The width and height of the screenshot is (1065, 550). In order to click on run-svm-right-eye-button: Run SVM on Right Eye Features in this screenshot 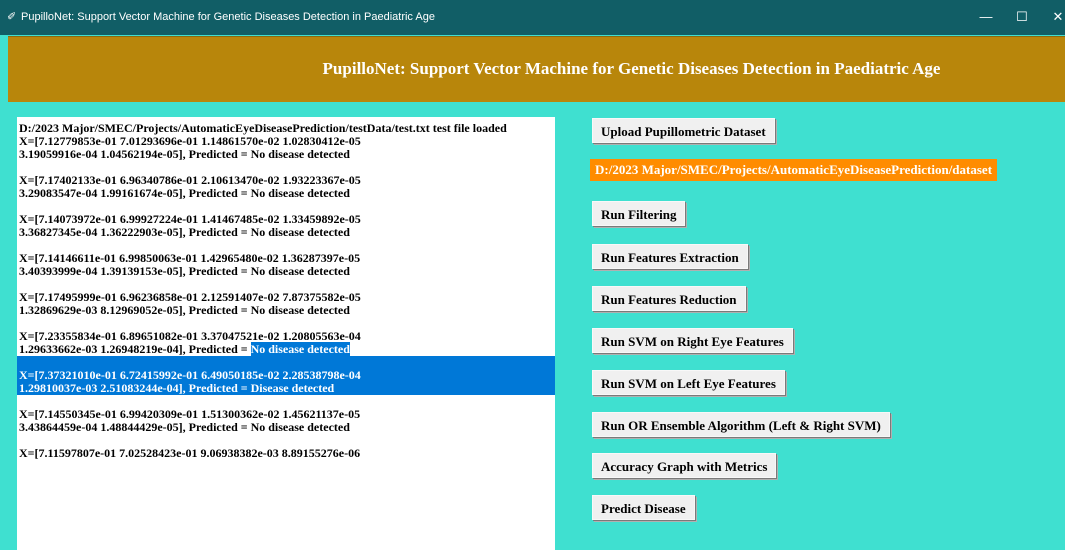, I will do `click(692, 340)`.